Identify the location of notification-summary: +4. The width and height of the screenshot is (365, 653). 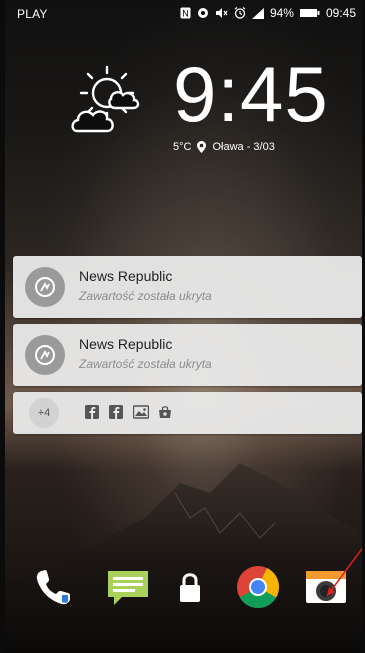
(187, 413).